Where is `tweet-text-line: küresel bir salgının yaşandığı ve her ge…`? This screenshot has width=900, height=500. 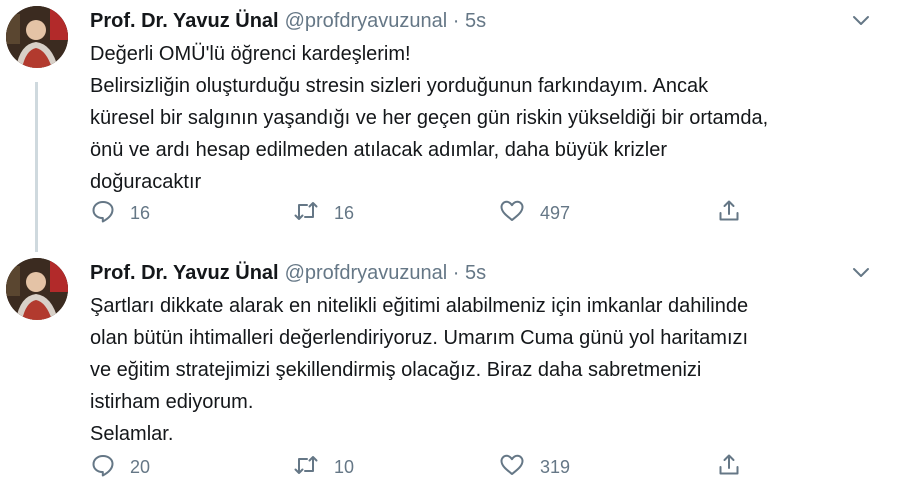 tweet-text-line: küresel bir salgının yaşandığı ve her ge… is located at coordinates (429, 118).